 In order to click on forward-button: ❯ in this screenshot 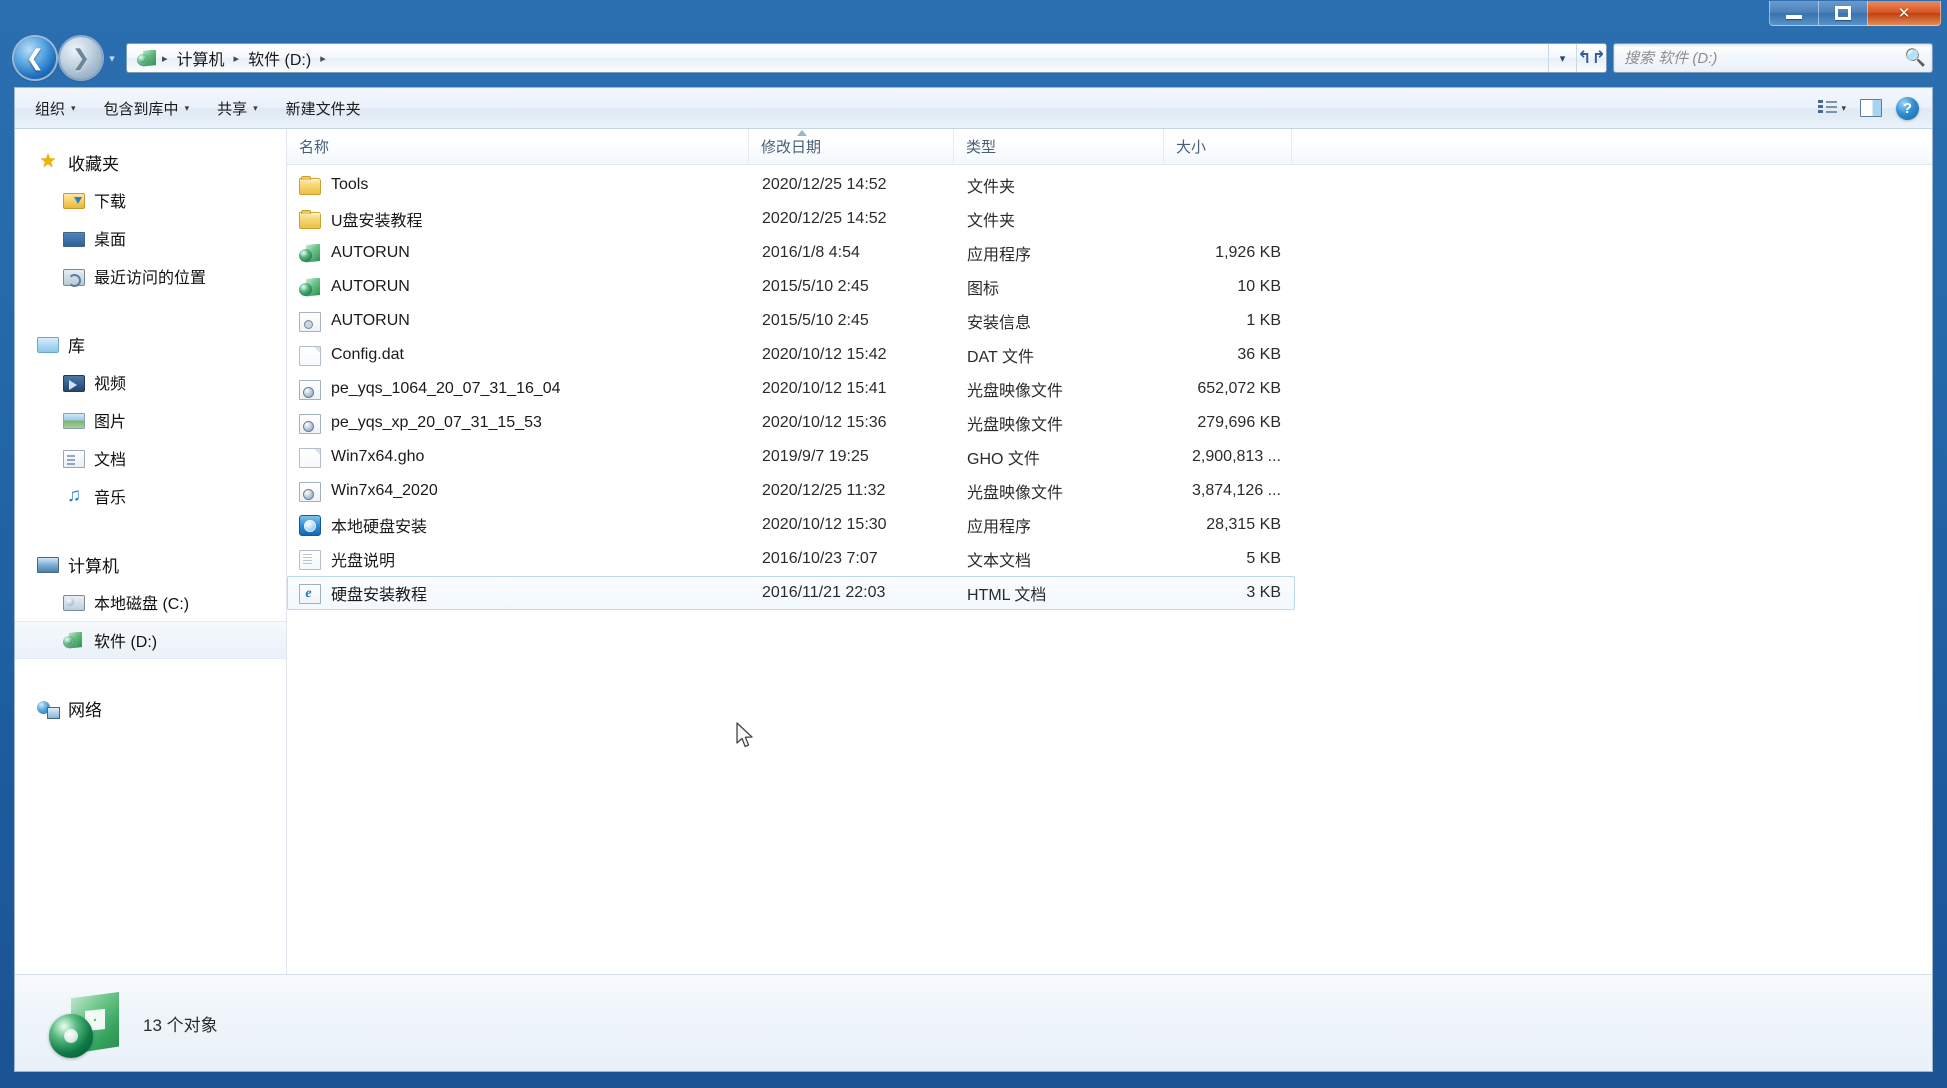, I will do `click(81, 58)`.